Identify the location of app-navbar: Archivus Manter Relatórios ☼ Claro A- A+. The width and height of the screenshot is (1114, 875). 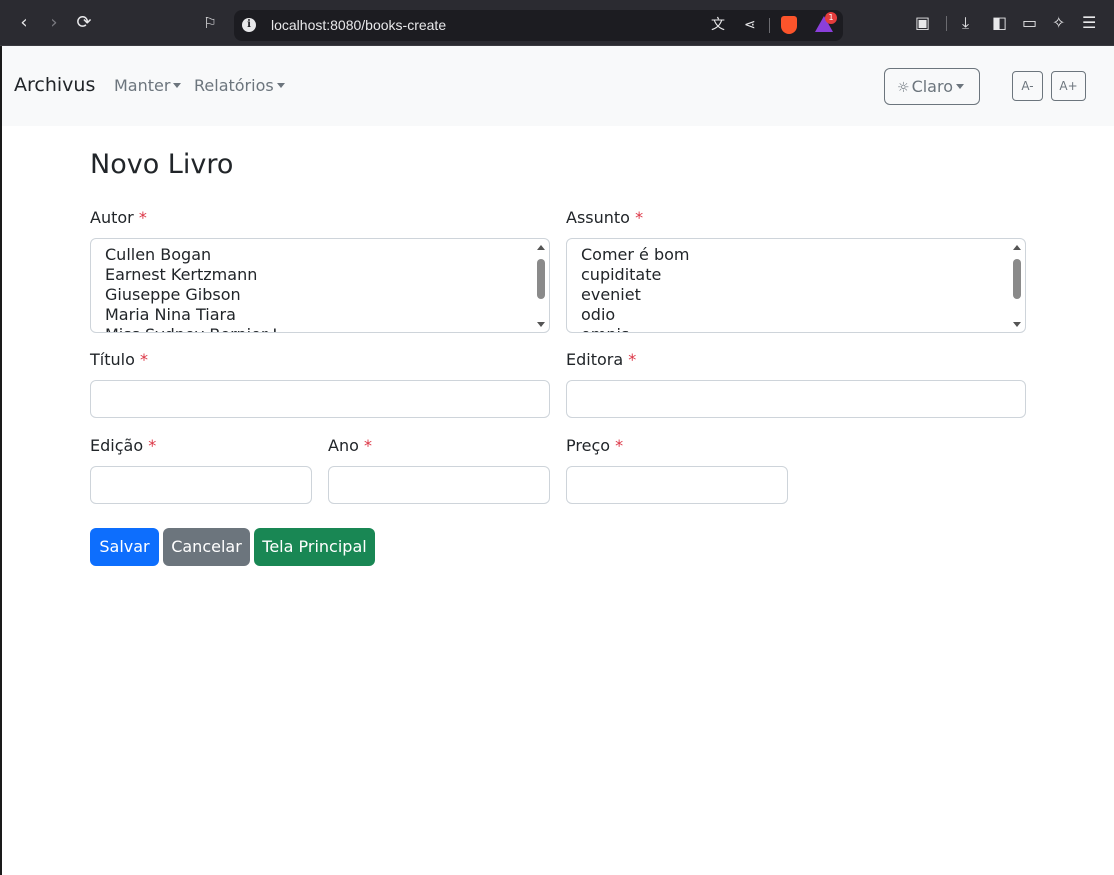
(558, 86).